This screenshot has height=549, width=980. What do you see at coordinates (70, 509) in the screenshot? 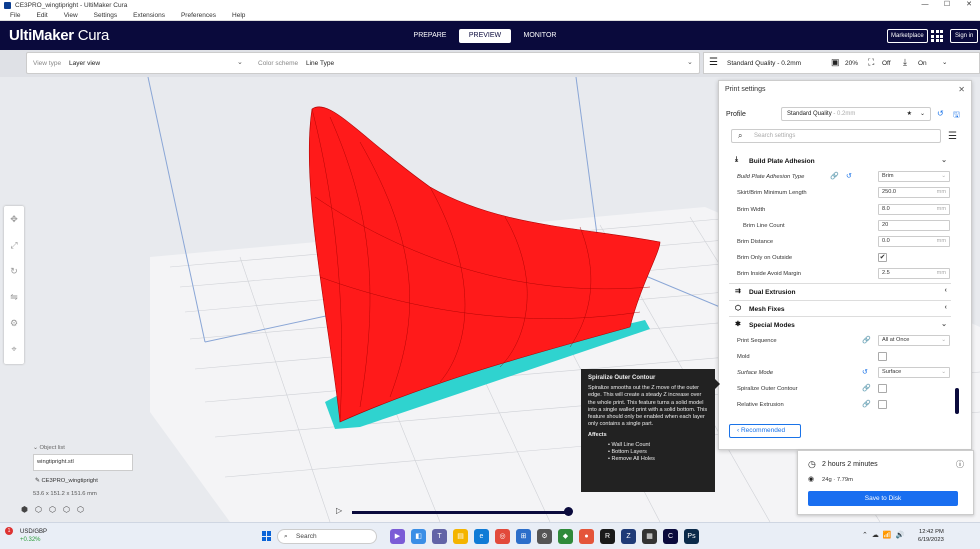
I see `left-view-icon: ⬡` at bounding box center [70, 509].